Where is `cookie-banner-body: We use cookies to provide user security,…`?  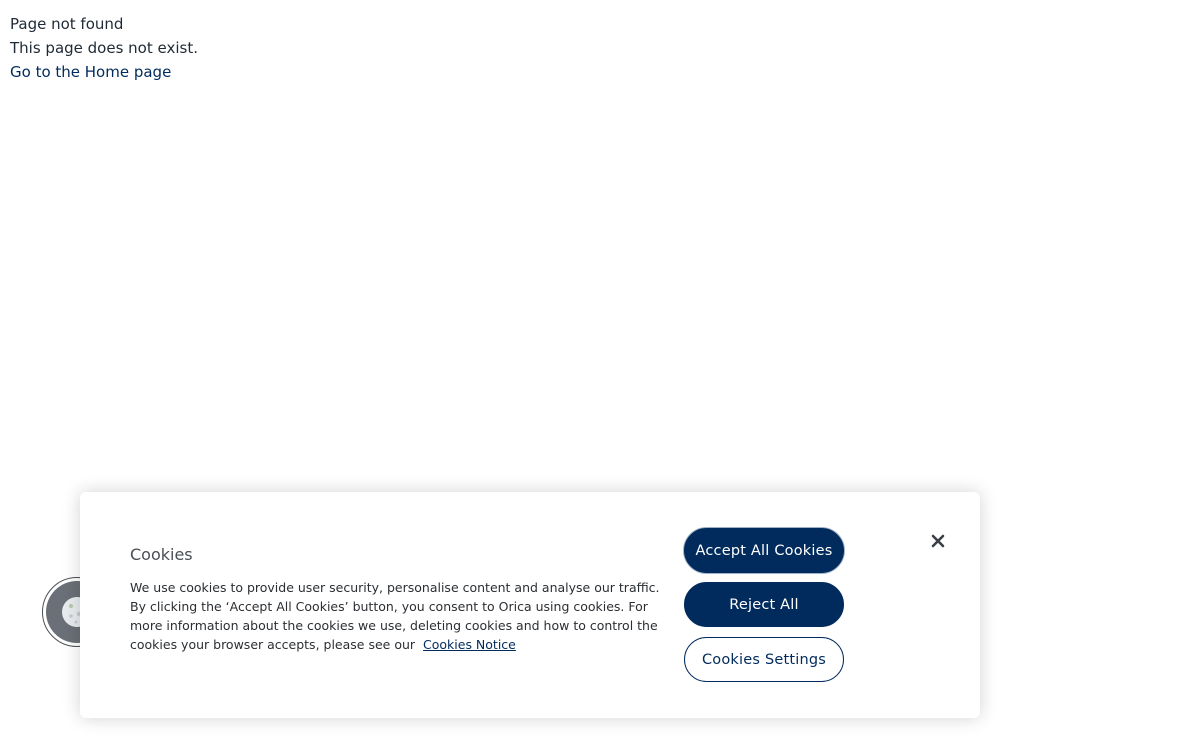
cookie-banner-body: We use cookies to provide user security,… is located at coordinates (395, 616).